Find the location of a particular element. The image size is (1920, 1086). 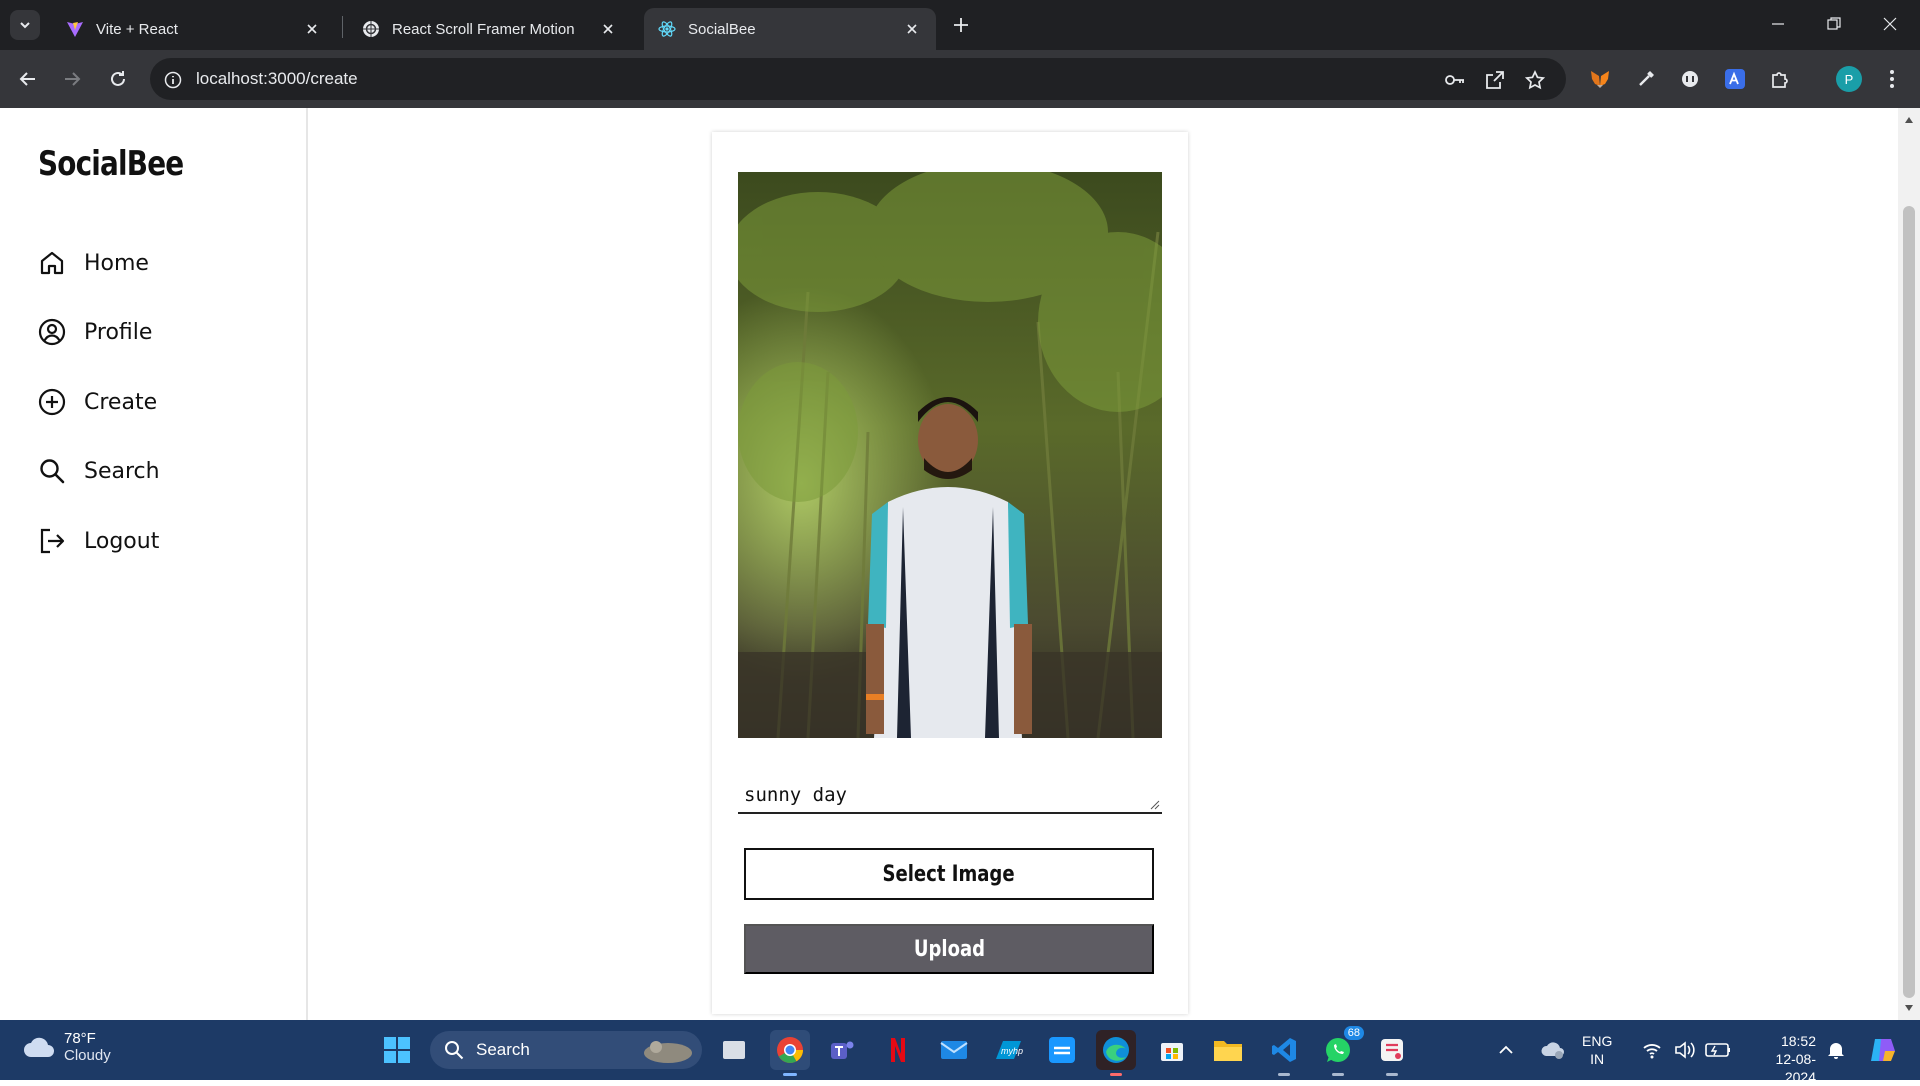

select-image-button: Select Image is located at coordinates (949, 874).